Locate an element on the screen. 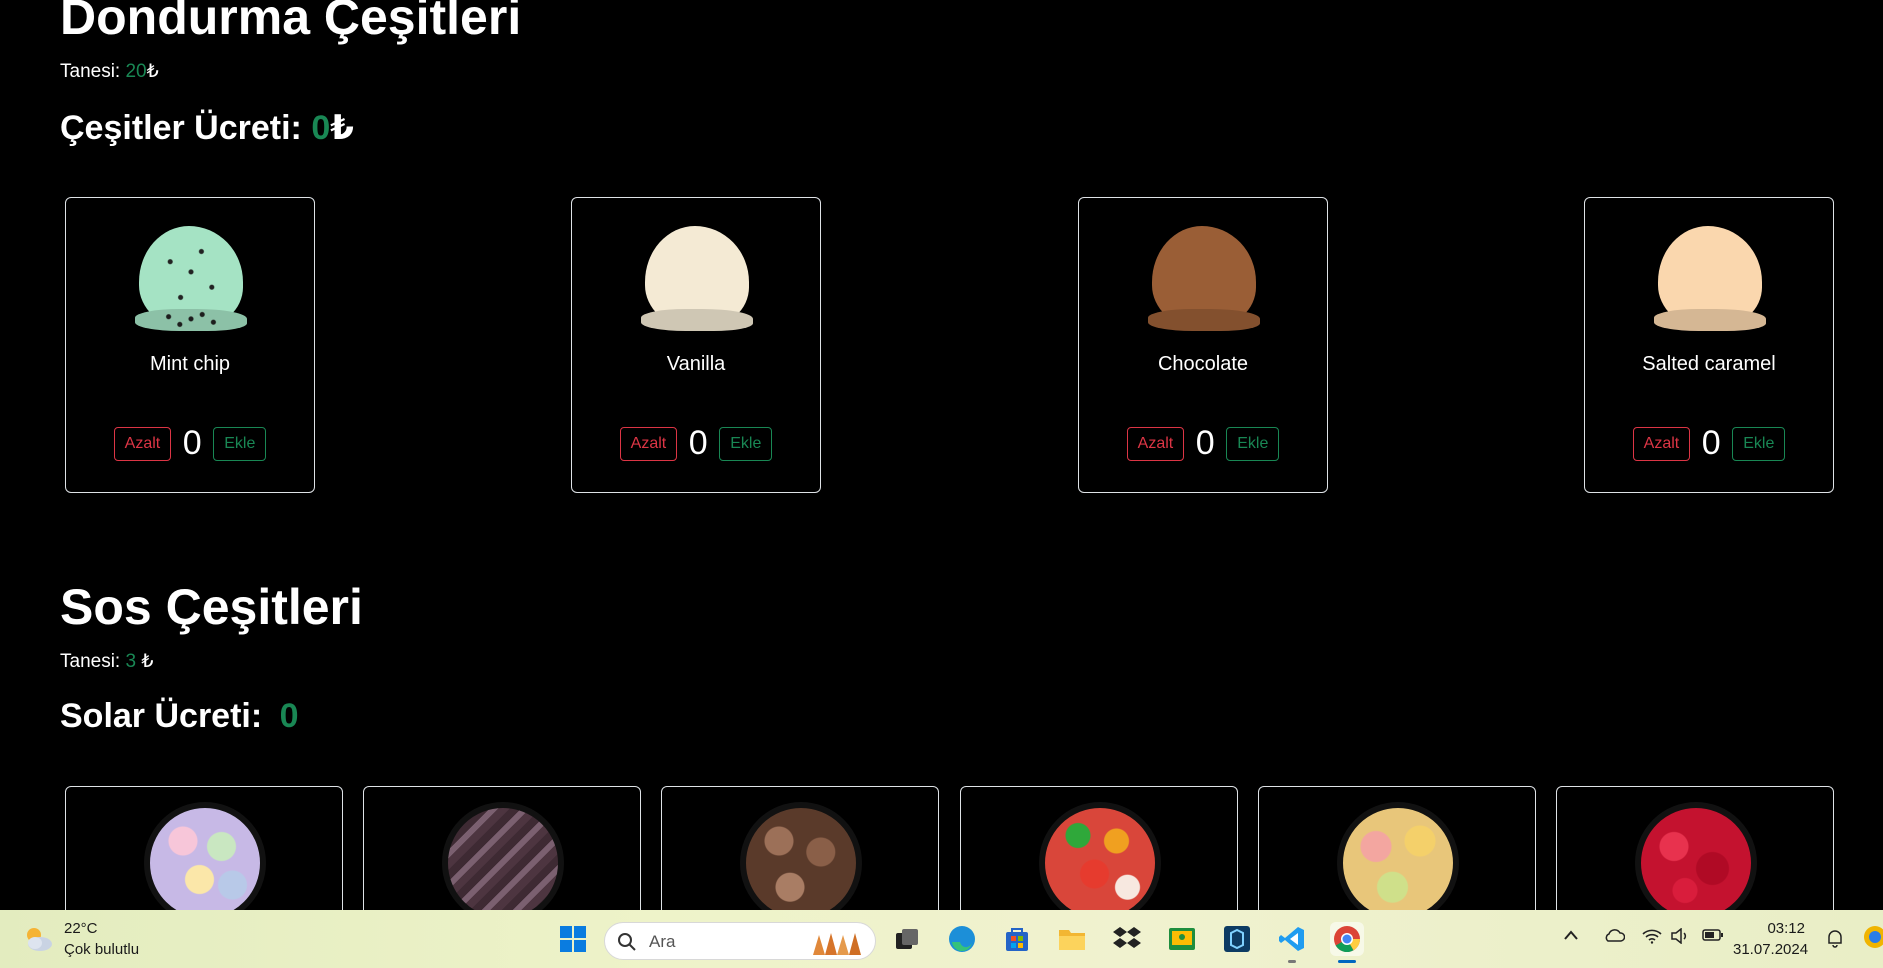 The height and width of the screenshot is (968, 1883). notifications-bell-icon is located at coordinates (1835, 940).